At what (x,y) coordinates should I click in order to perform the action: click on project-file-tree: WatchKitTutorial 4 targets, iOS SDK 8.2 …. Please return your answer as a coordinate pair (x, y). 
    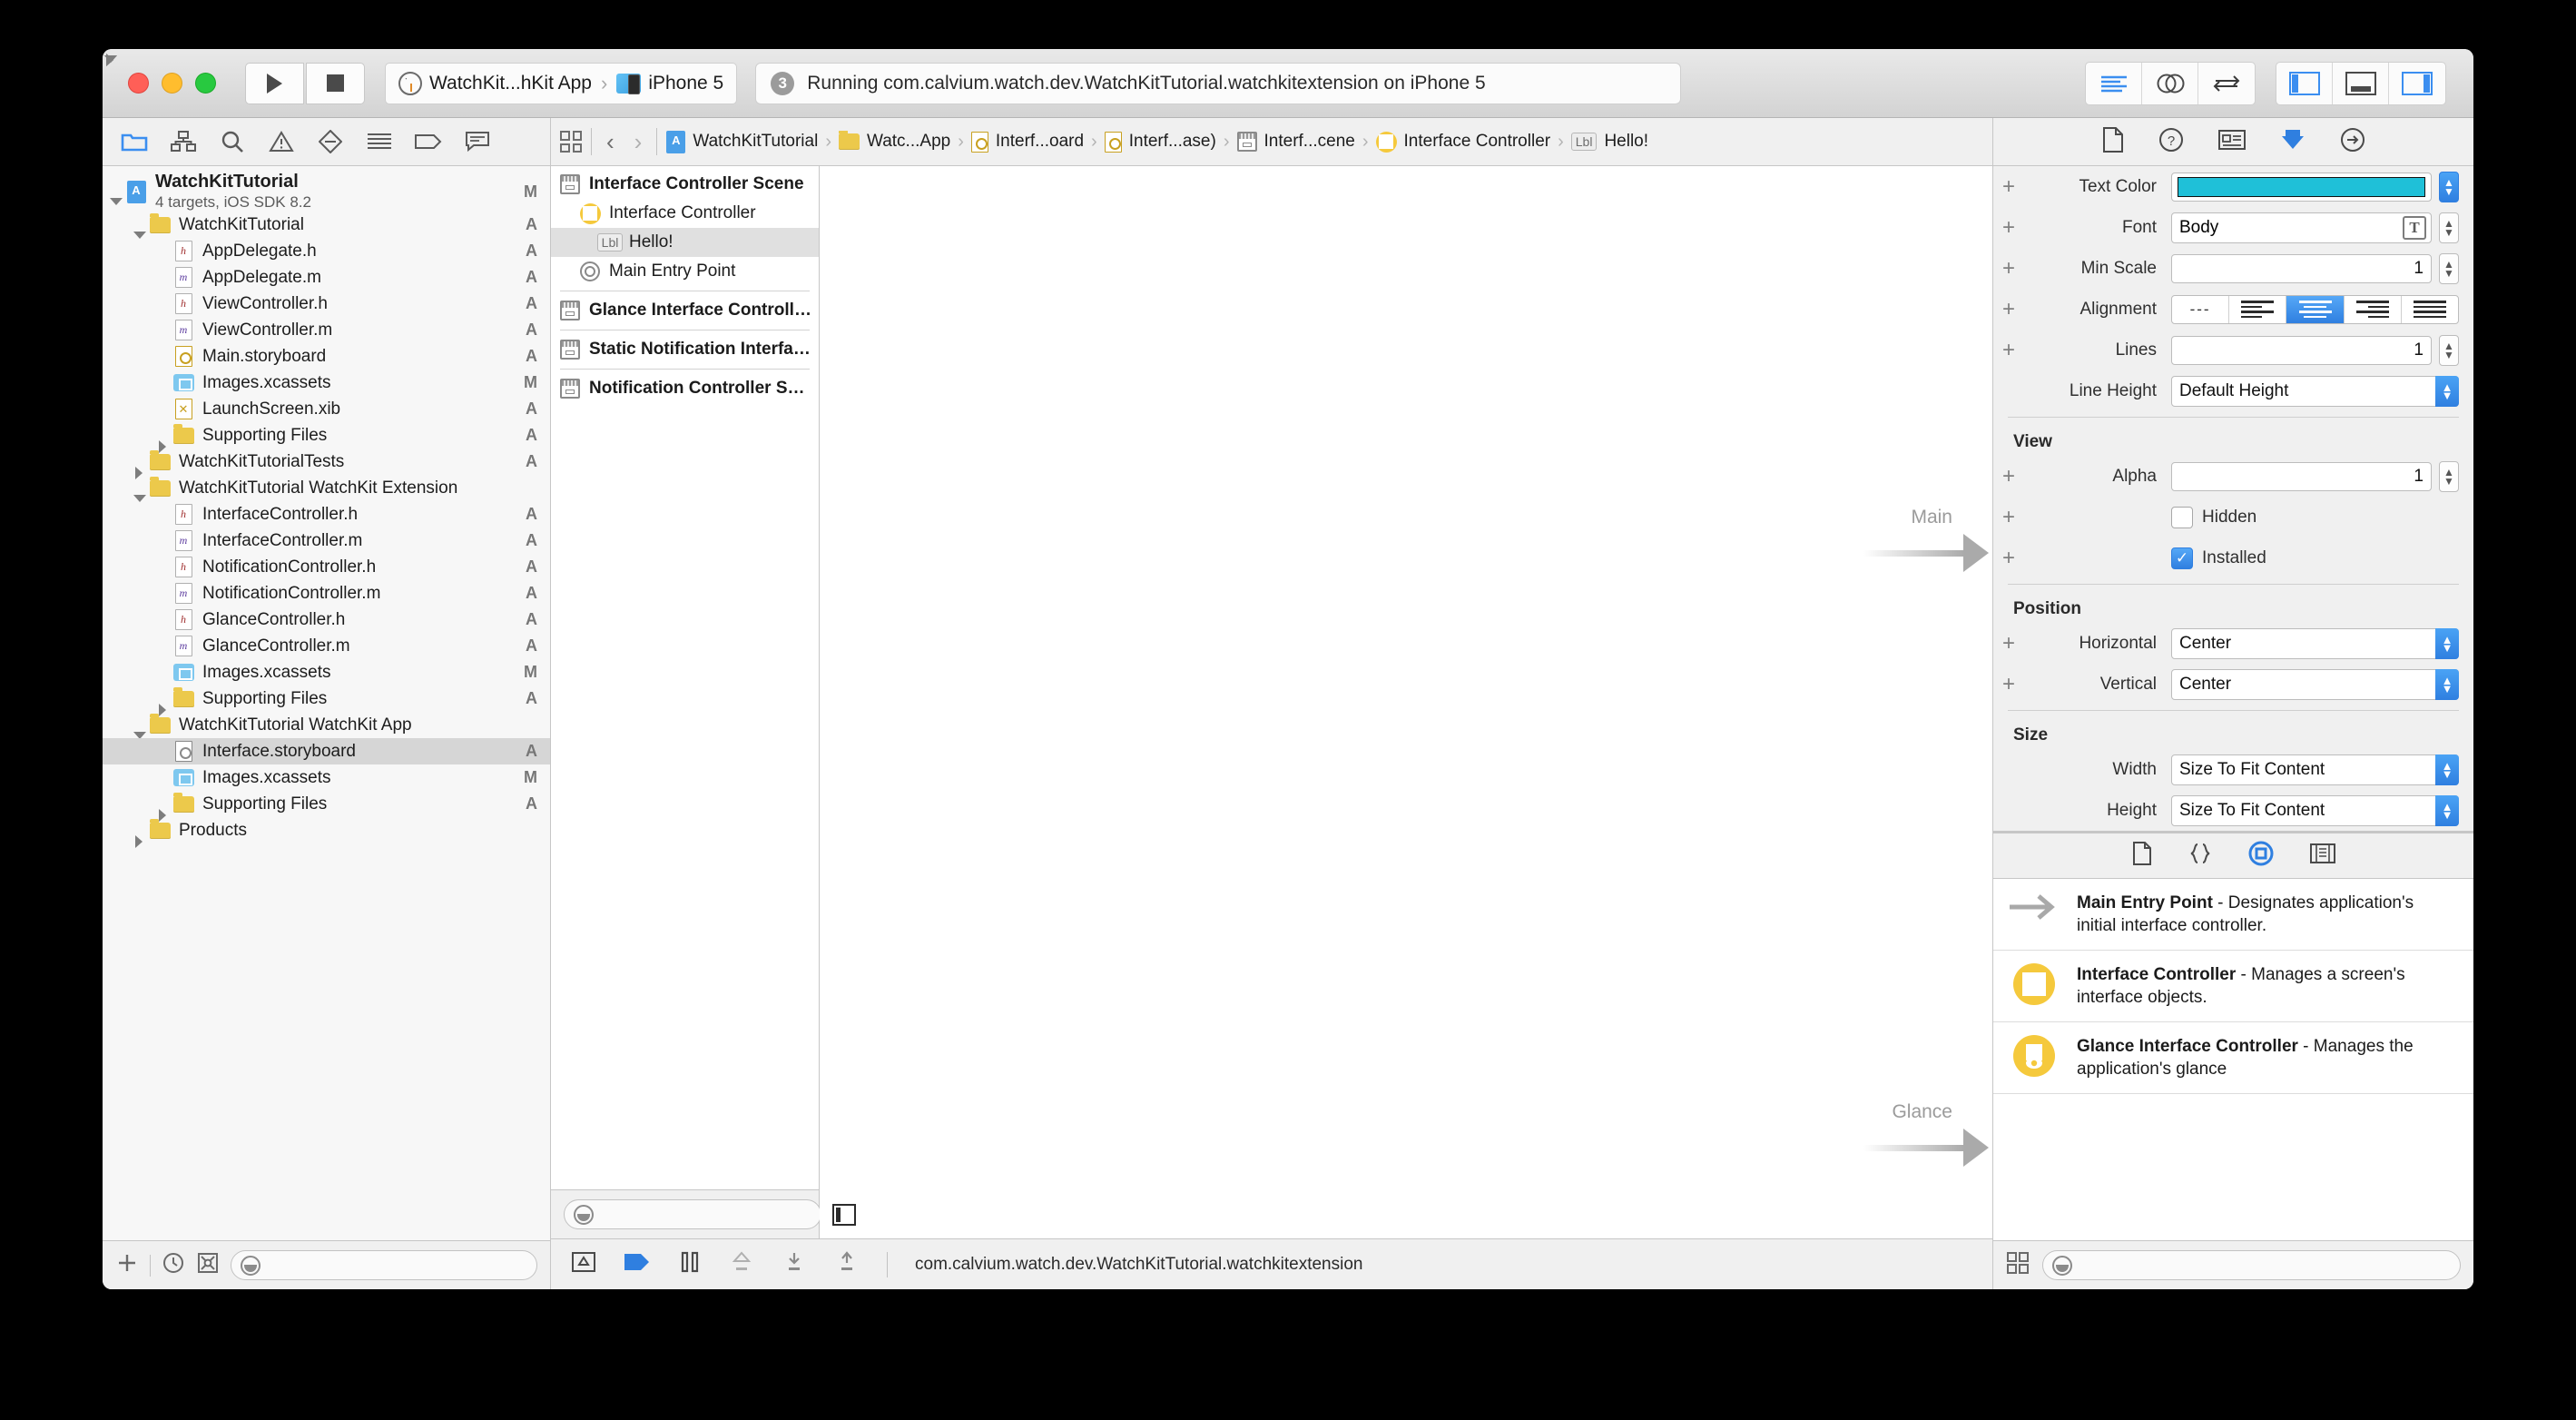
    Looking at the image, I should click on (326, 703).